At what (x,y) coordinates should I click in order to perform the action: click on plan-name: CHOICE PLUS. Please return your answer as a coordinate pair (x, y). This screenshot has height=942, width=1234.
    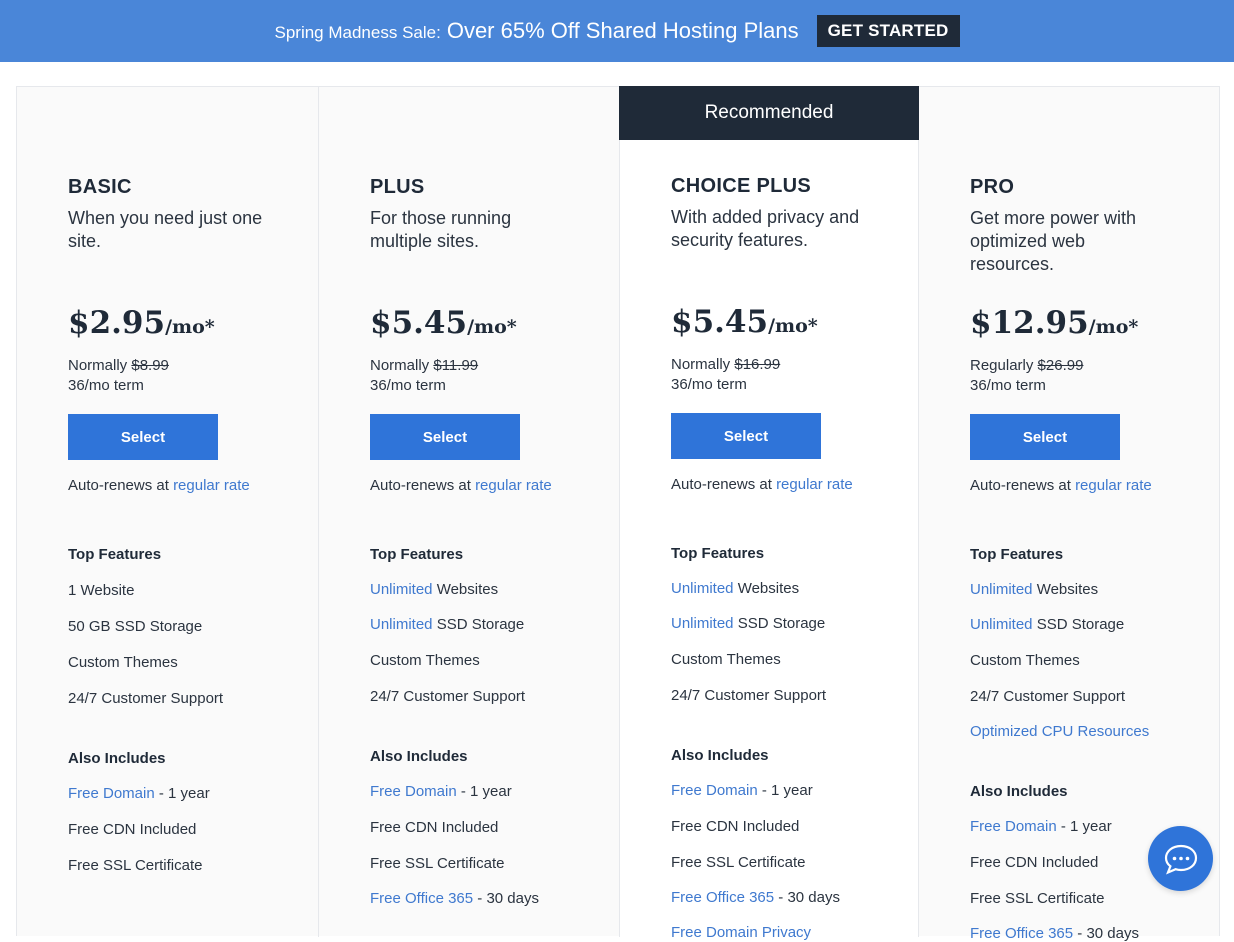
    Looking at the image, I should click on (741, 186).